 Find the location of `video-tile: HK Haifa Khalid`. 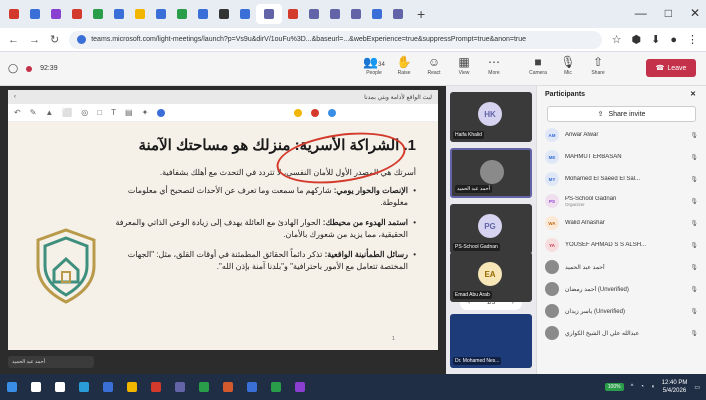

video-tile: HK Haifa Khalid is located at coordinates (491, 117).